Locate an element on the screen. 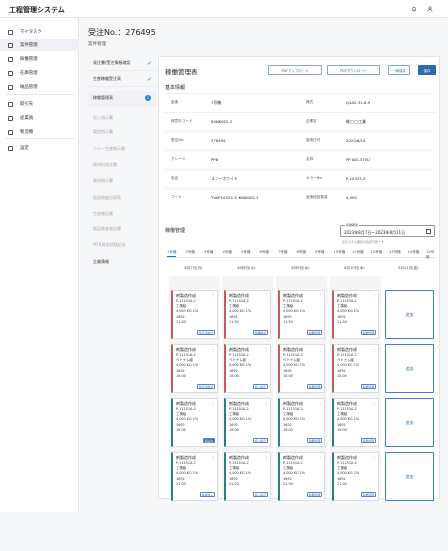 The width and height of the screenshot is (448, 551). step-item: MFR成形試験記録 is located at coordinates (122, 245).